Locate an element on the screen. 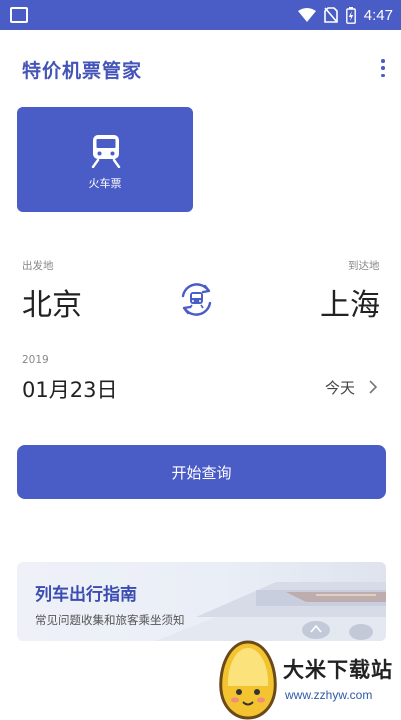 This screenshot has width=401, height=720. departure-date: 01月23日 is located at coordinates (69, 389).